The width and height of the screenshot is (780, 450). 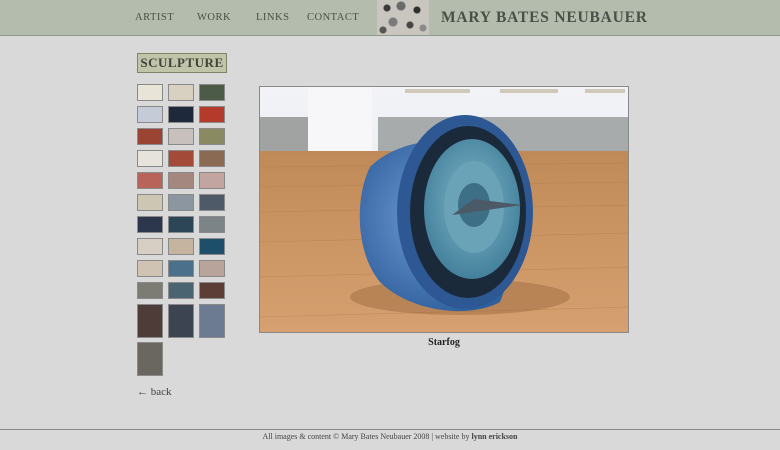 What do you see at coordinates (182, 63) in the screenshot?
I see `section-title: SCULPTURE` at bounding box center [182, 63].